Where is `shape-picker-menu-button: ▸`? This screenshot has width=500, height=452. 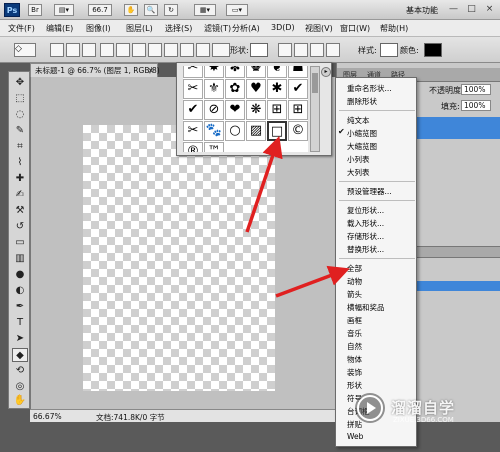
shape-picker-menu-button: ▸ is located at coordinates (326, 72).